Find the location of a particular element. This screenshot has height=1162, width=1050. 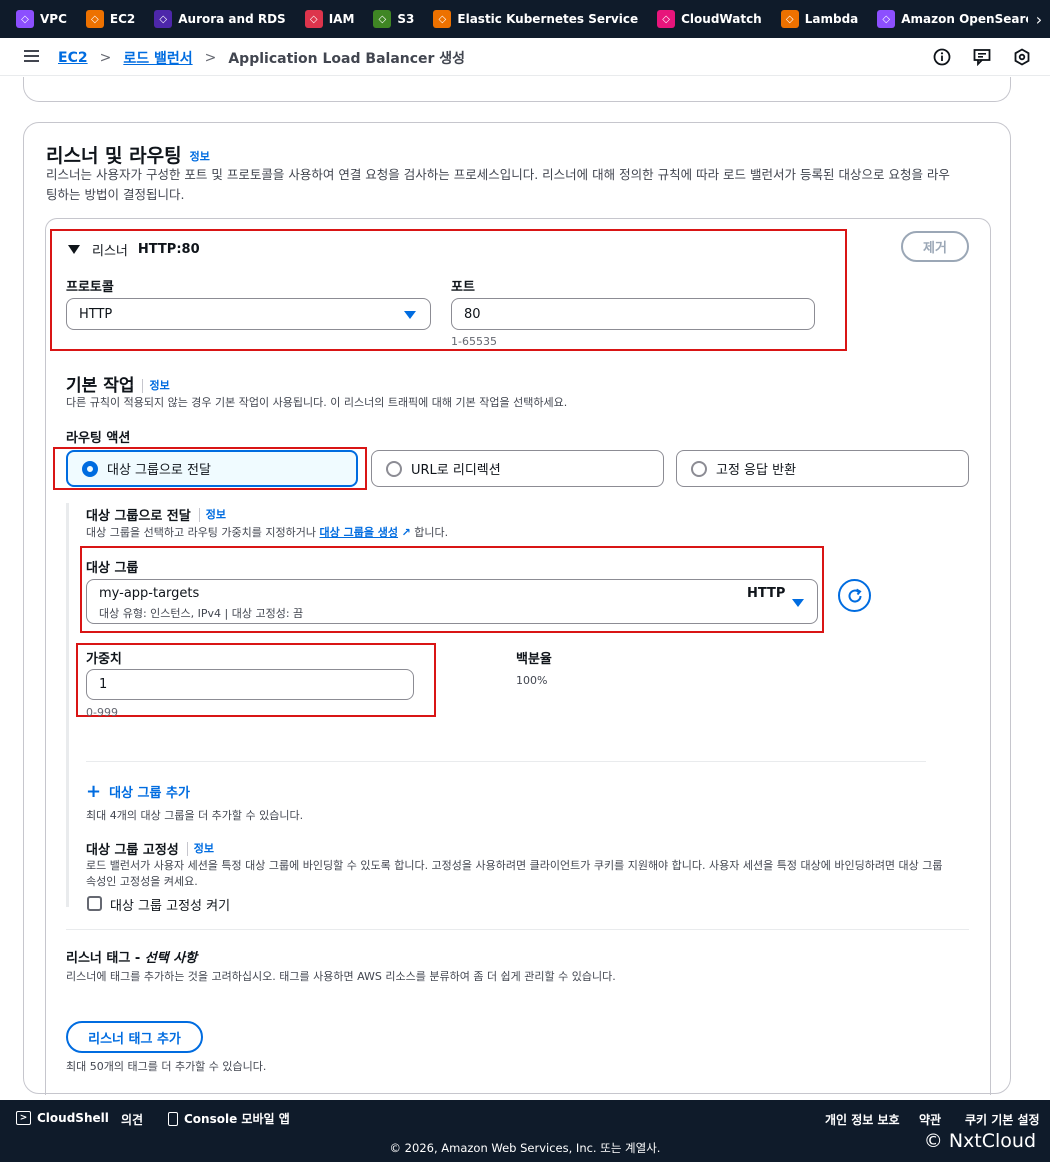

menu-icon is located at coordinates (31, 56).